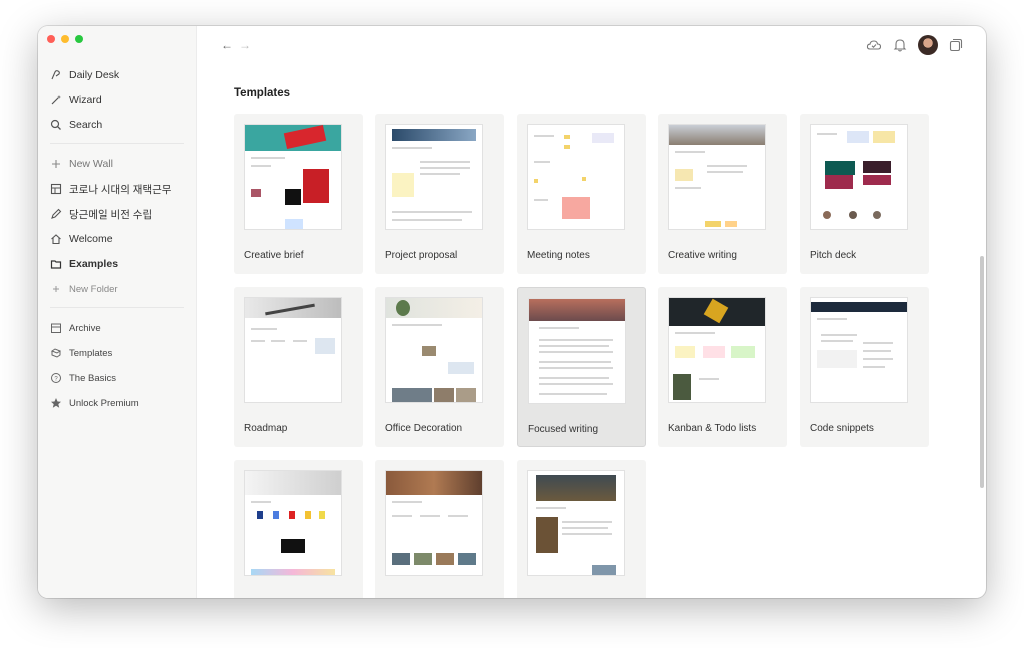 Image resolution: width=1024 pixels, height=648 pixels. What do you see at coordinates (266, 428) in the screenshot?
I see `template-label: Roadmap` at bounding box center [266, 428].